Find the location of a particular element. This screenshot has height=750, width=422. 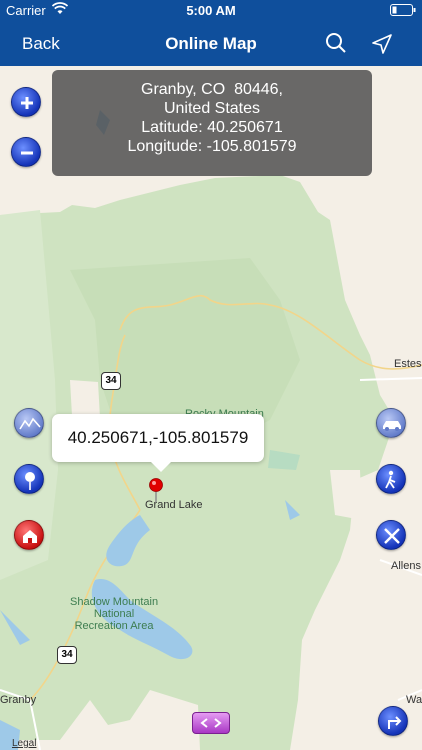

map-pin-icon is located at coordinates (156, 492).